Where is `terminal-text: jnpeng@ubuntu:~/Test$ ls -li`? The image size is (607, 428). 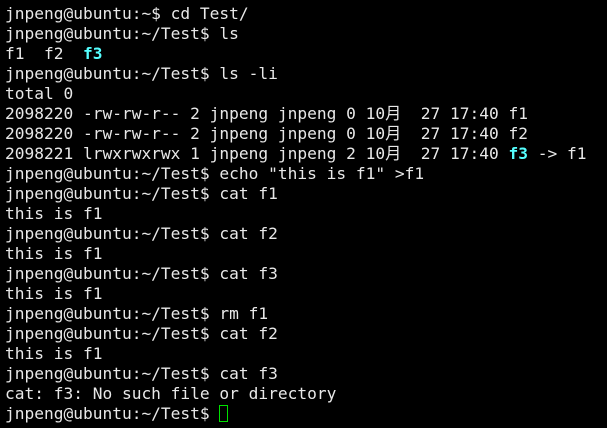 terminal-text: jnpeng@ubuntu:~/Test$ ls -li is located at coordinates (141, 73).